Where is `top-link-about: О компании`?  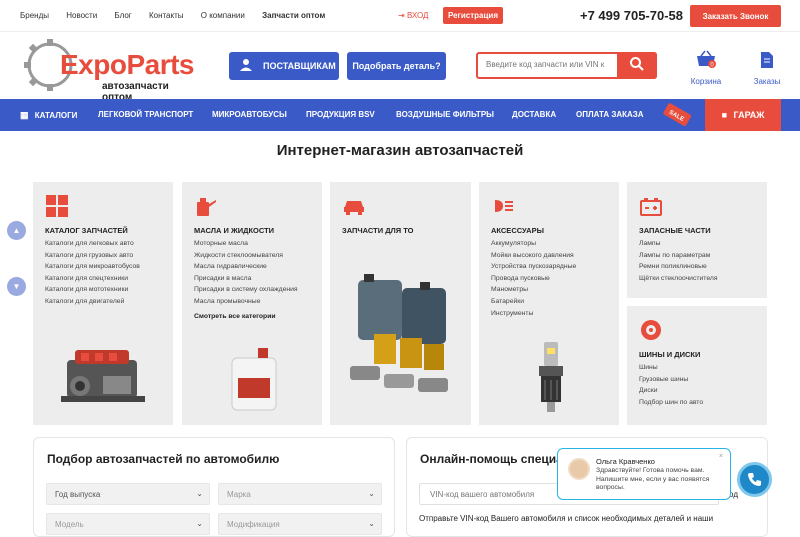
top-link-about: О компании is located at coordinates (223, 15).